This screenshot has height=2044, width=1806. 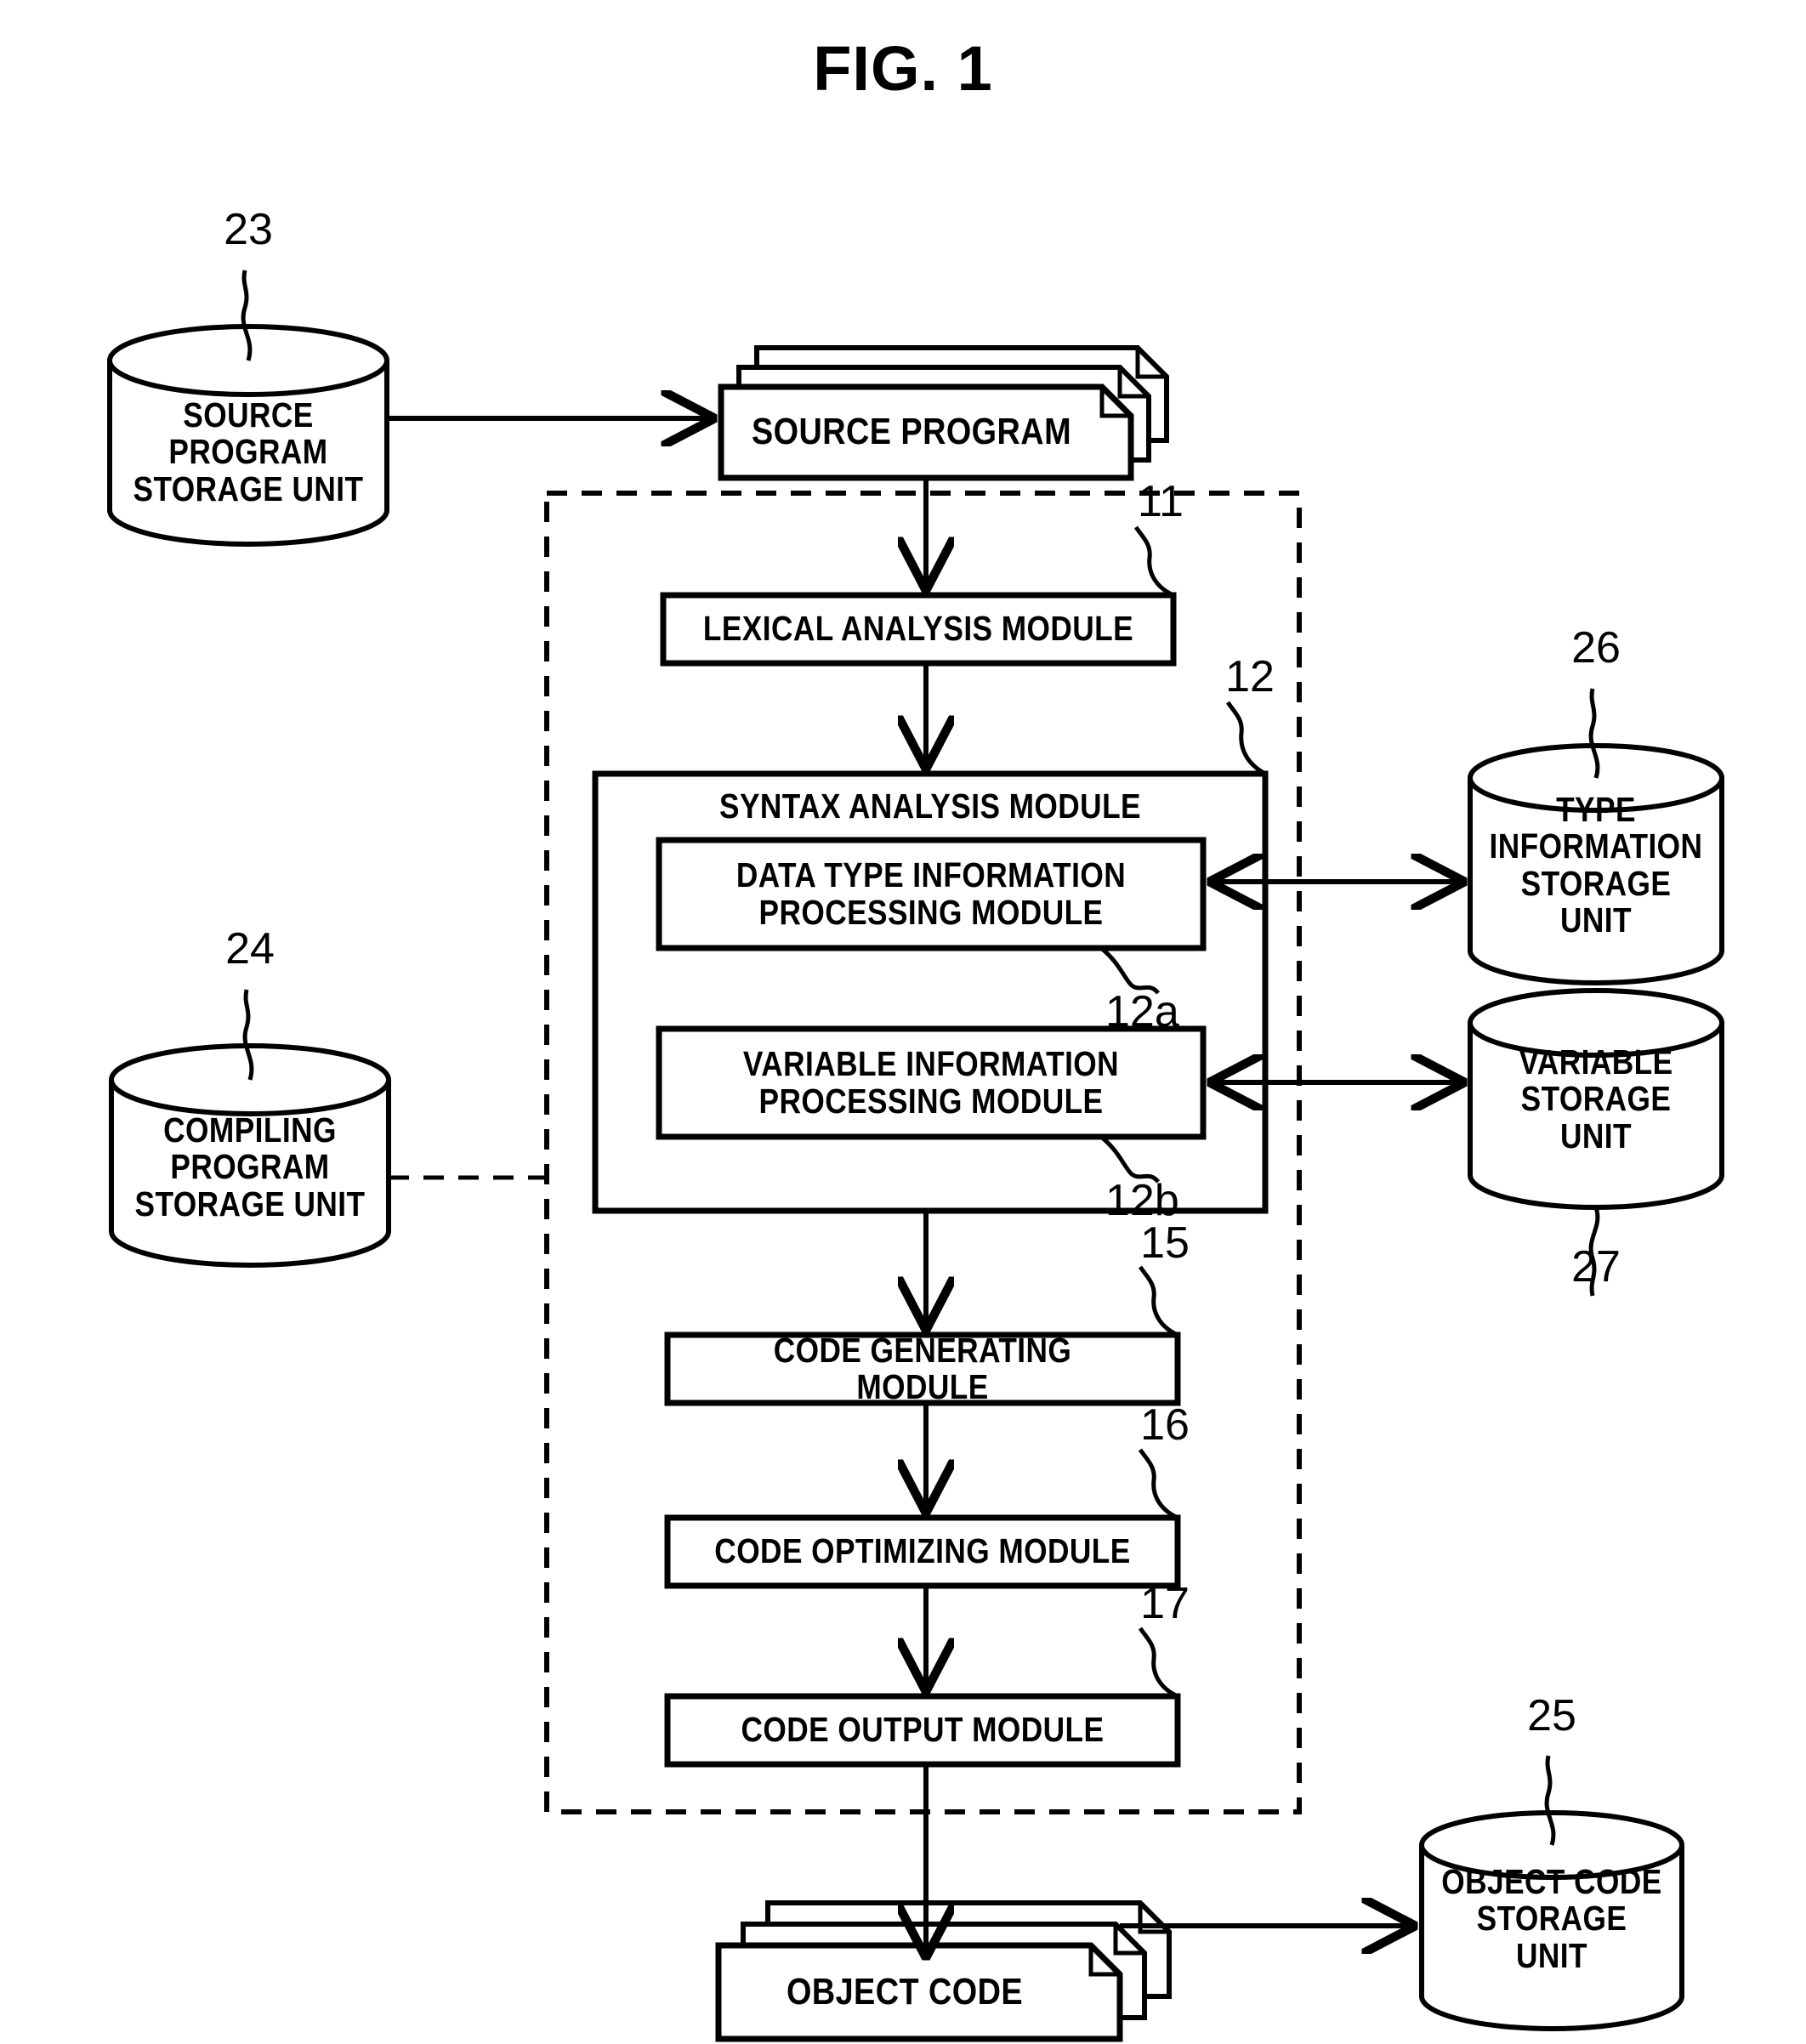 I want to click on ref-27: 27, so click(x=1596, y=1267).